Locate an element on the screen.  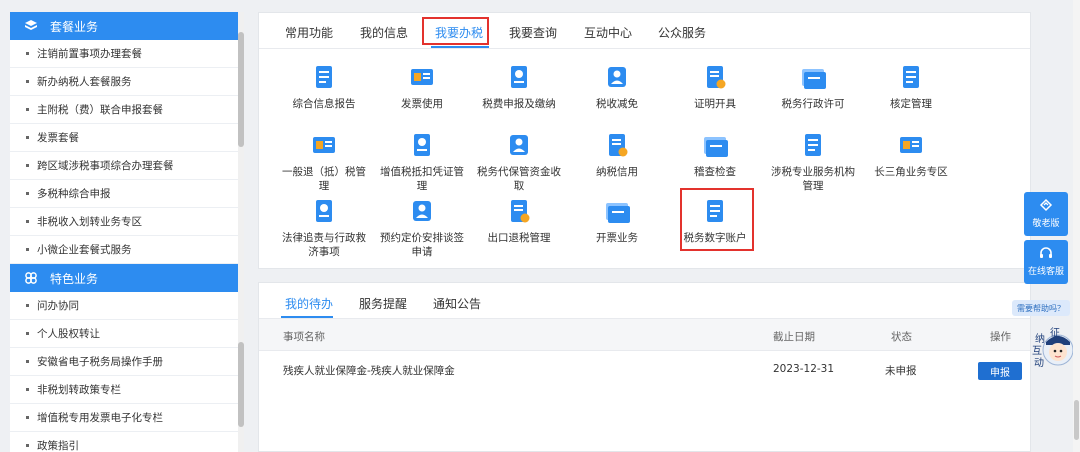
service-item: 一般退（抵）税管理 is located at coordinates (324, 162).